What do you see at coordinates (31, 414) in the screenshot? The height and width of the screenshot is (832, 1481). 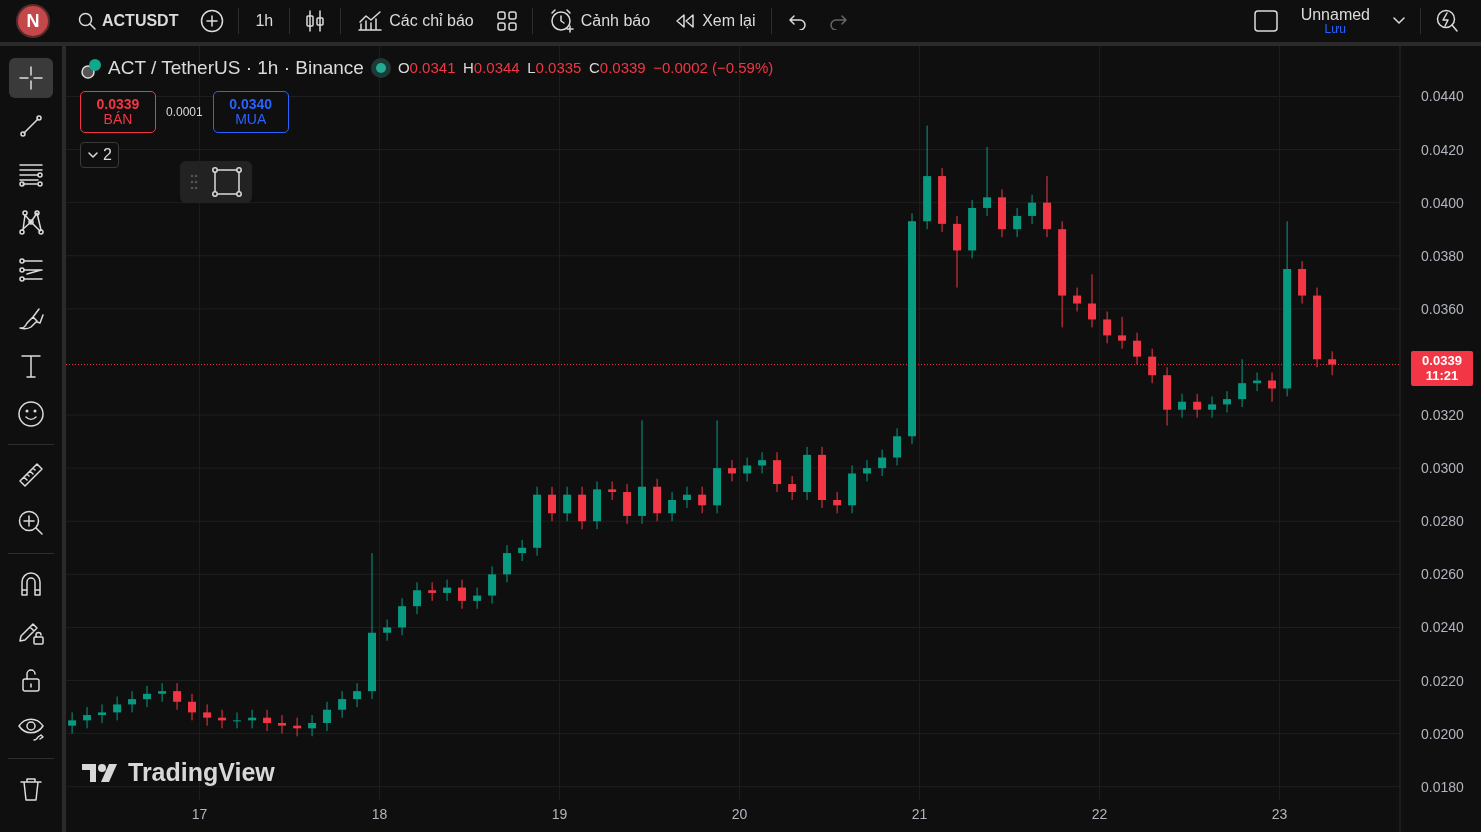 I see `smiley-icon` at bounding box center [31, 414].